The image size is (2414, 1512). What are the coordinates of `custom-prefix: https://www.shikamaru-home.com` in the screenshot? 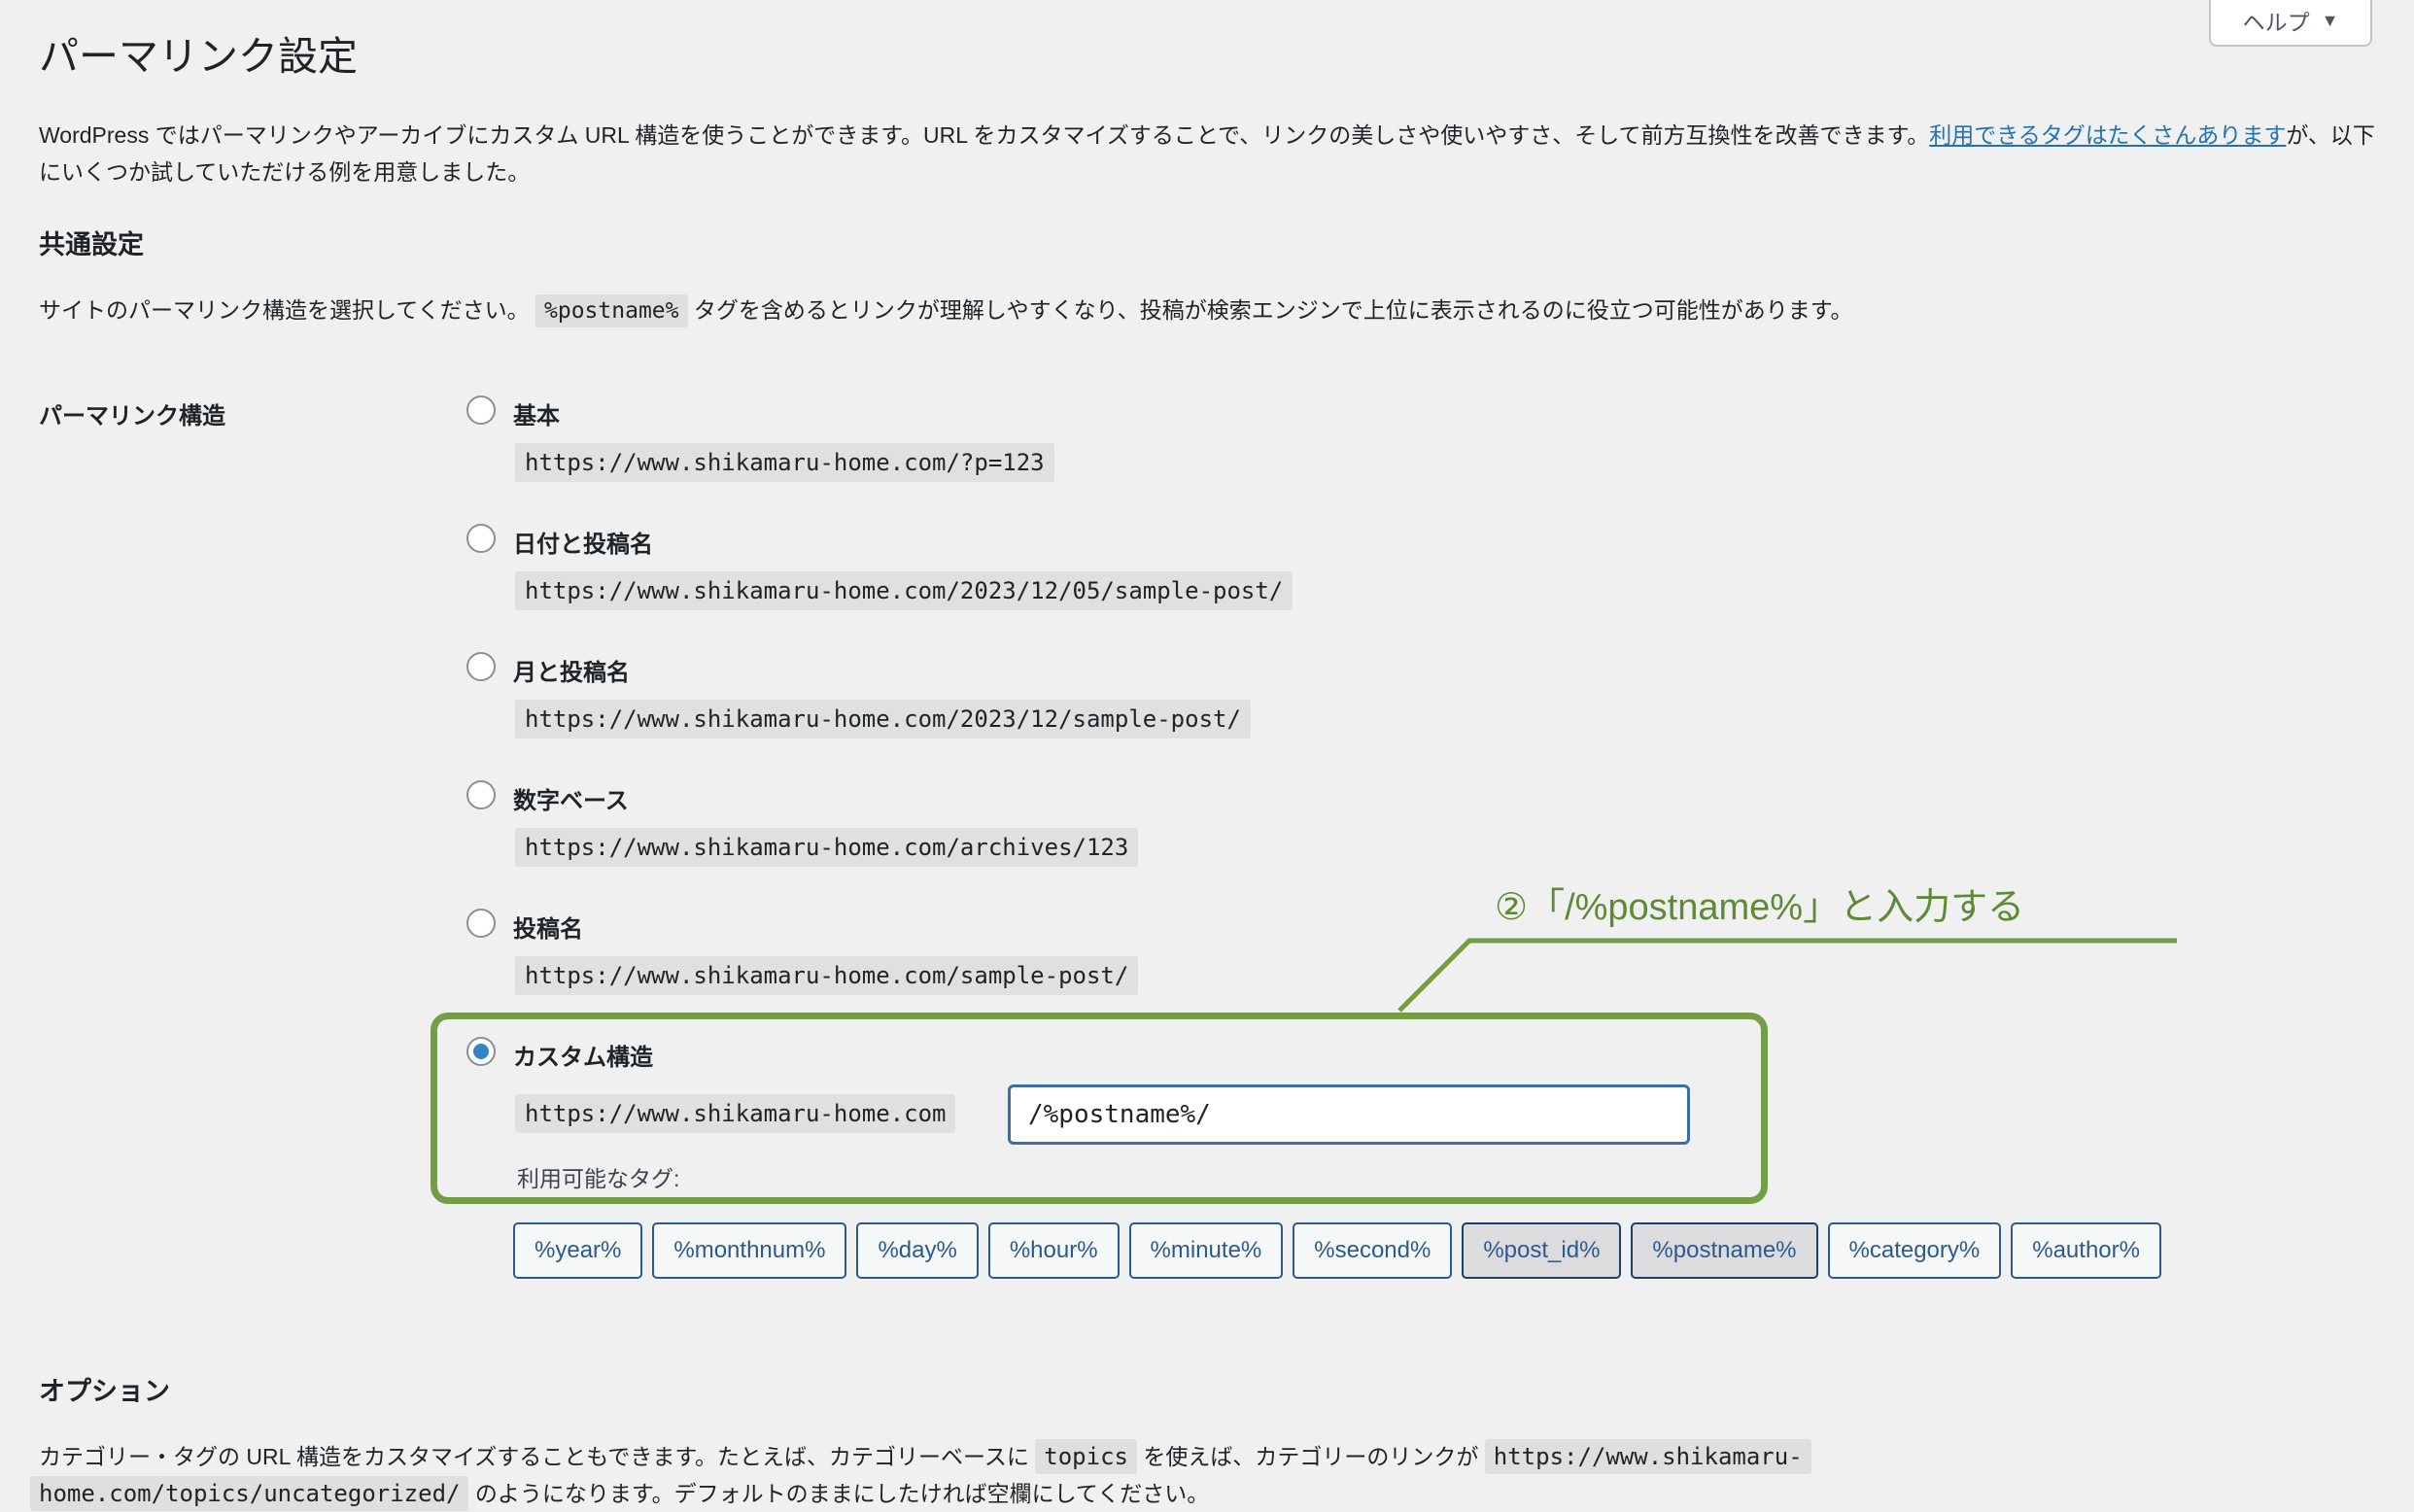 It's located at (735, 1113).